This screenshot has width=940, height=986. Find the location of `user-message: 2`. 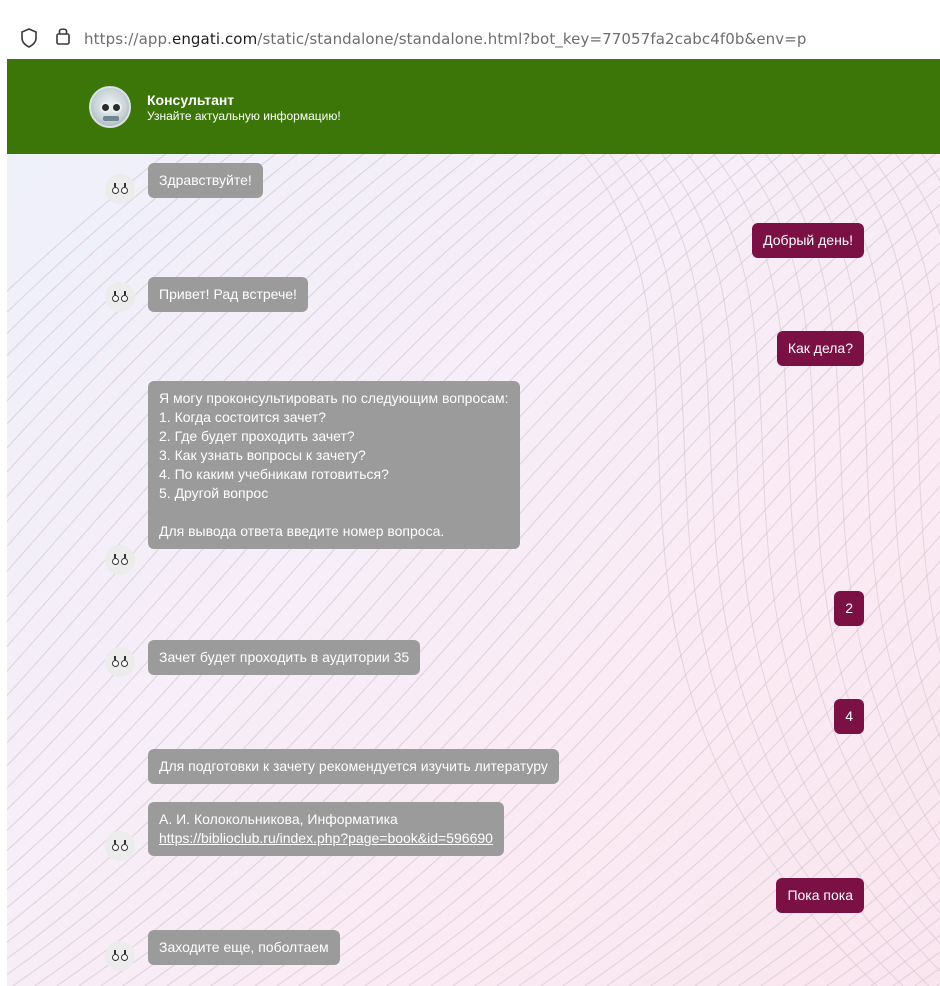

user-message: 2 is located at coordinates (849, 608).